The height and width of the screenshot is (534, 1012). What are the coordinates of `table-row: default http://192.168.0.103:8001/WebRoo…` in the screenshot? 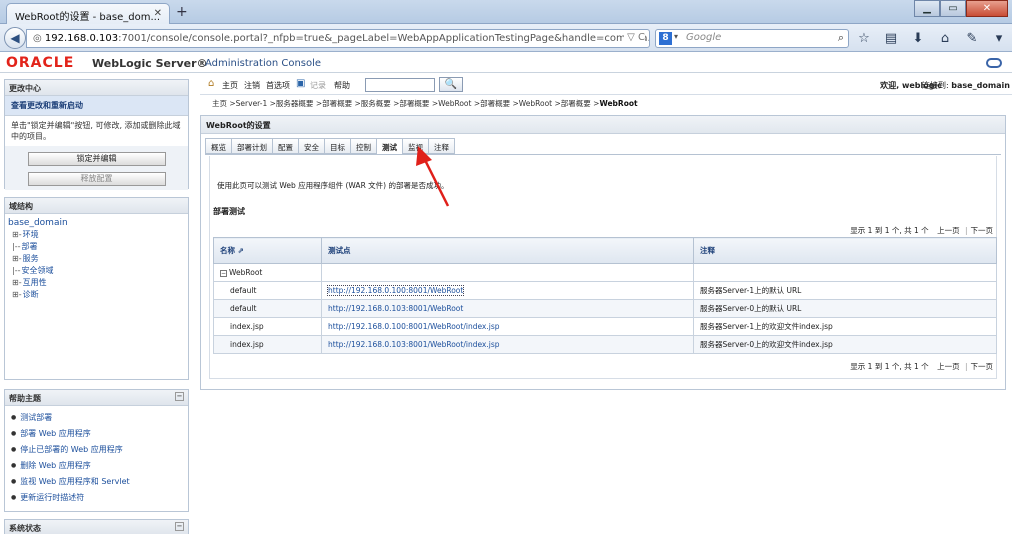 It's located at (605, 308).